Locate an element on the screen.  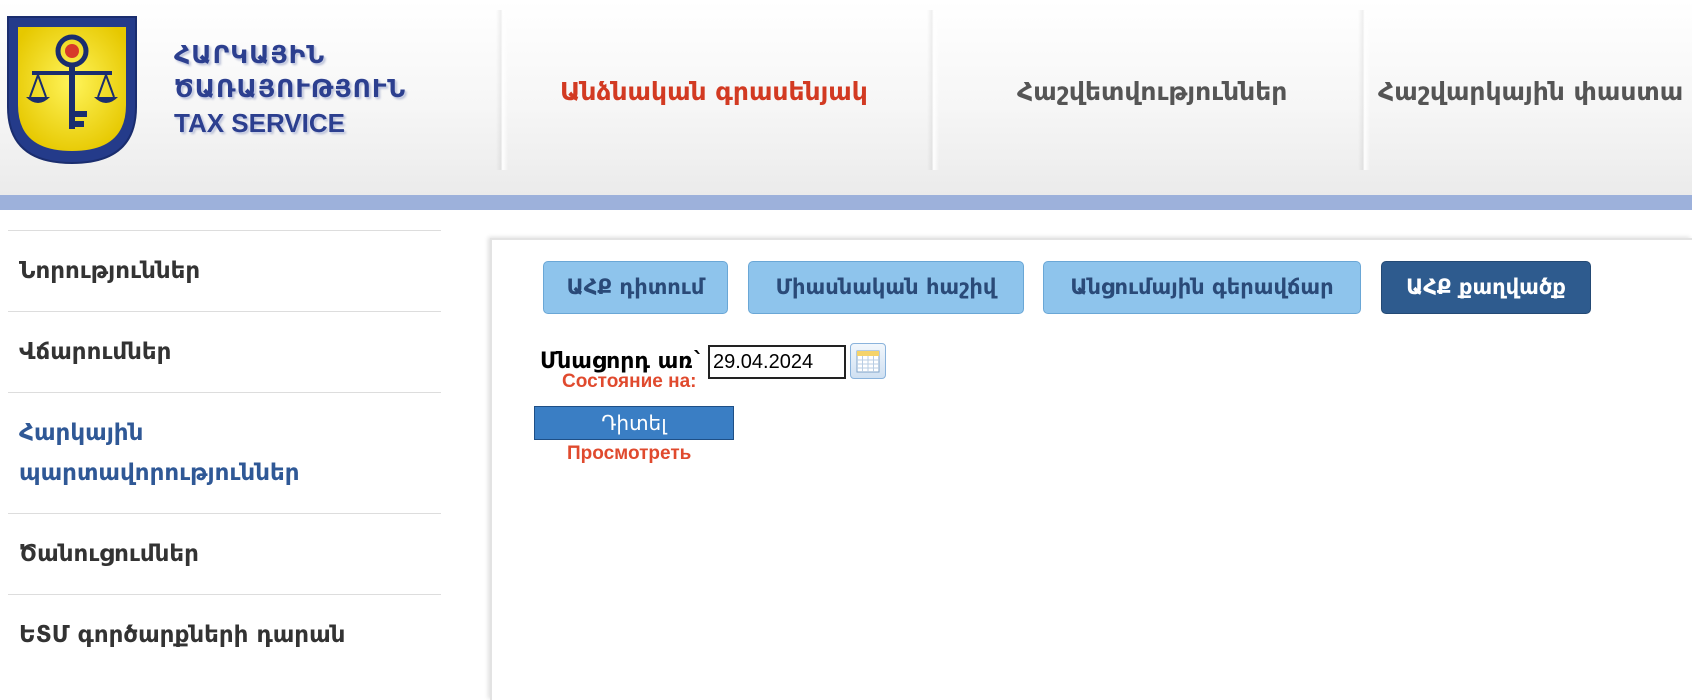
calendar-button is located at coordinates (868, 361).